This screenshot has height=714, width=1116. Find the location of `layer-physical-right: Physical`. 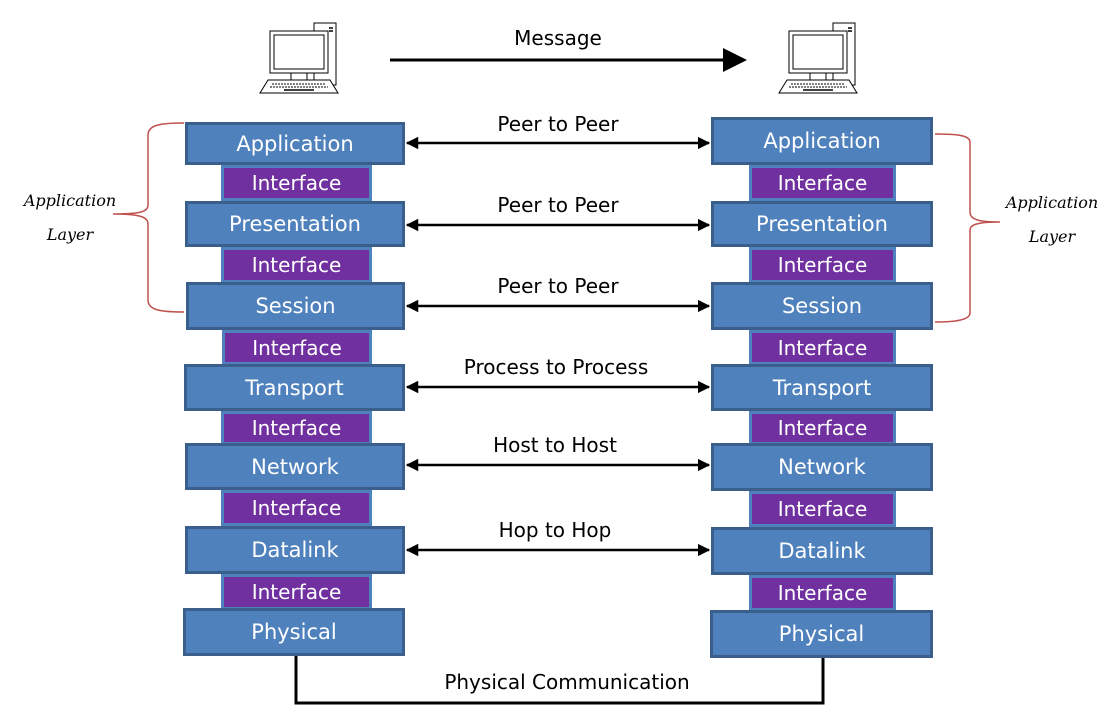

layer-physical-right: Physical is located at coordinates (821, 634).